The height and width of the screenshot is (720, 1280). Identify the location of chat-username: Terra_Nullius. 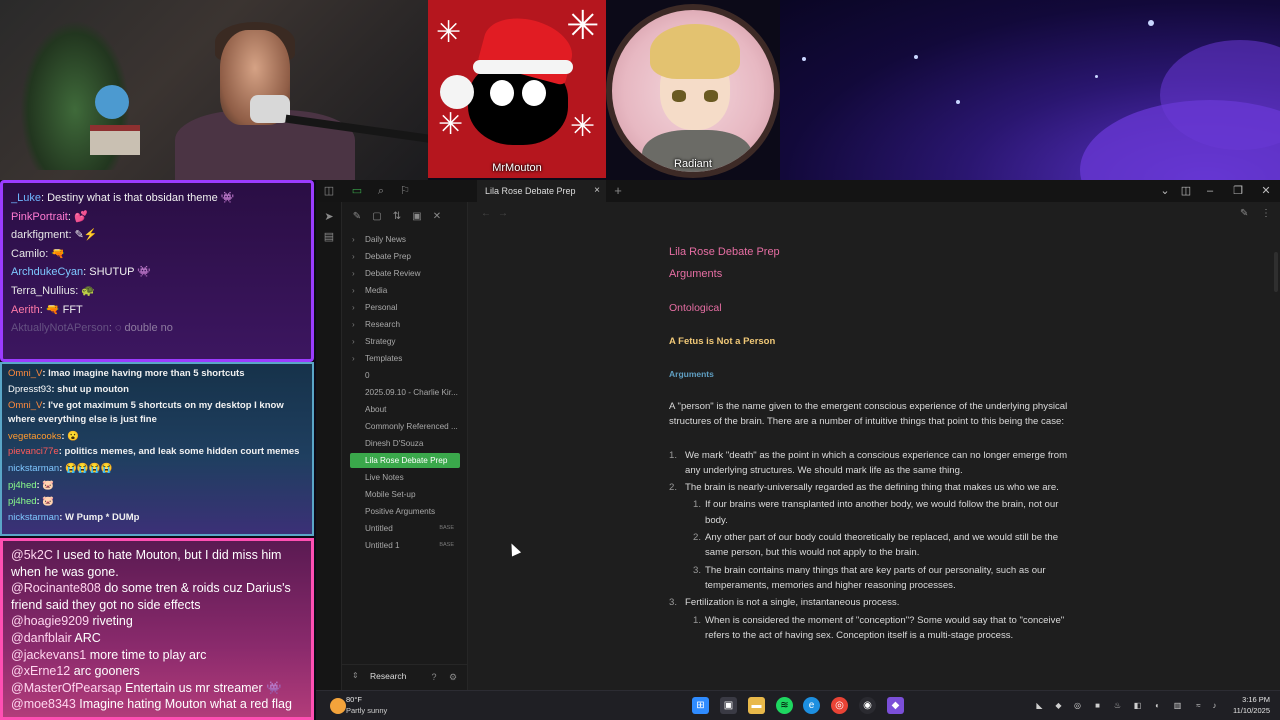
(43, 291).